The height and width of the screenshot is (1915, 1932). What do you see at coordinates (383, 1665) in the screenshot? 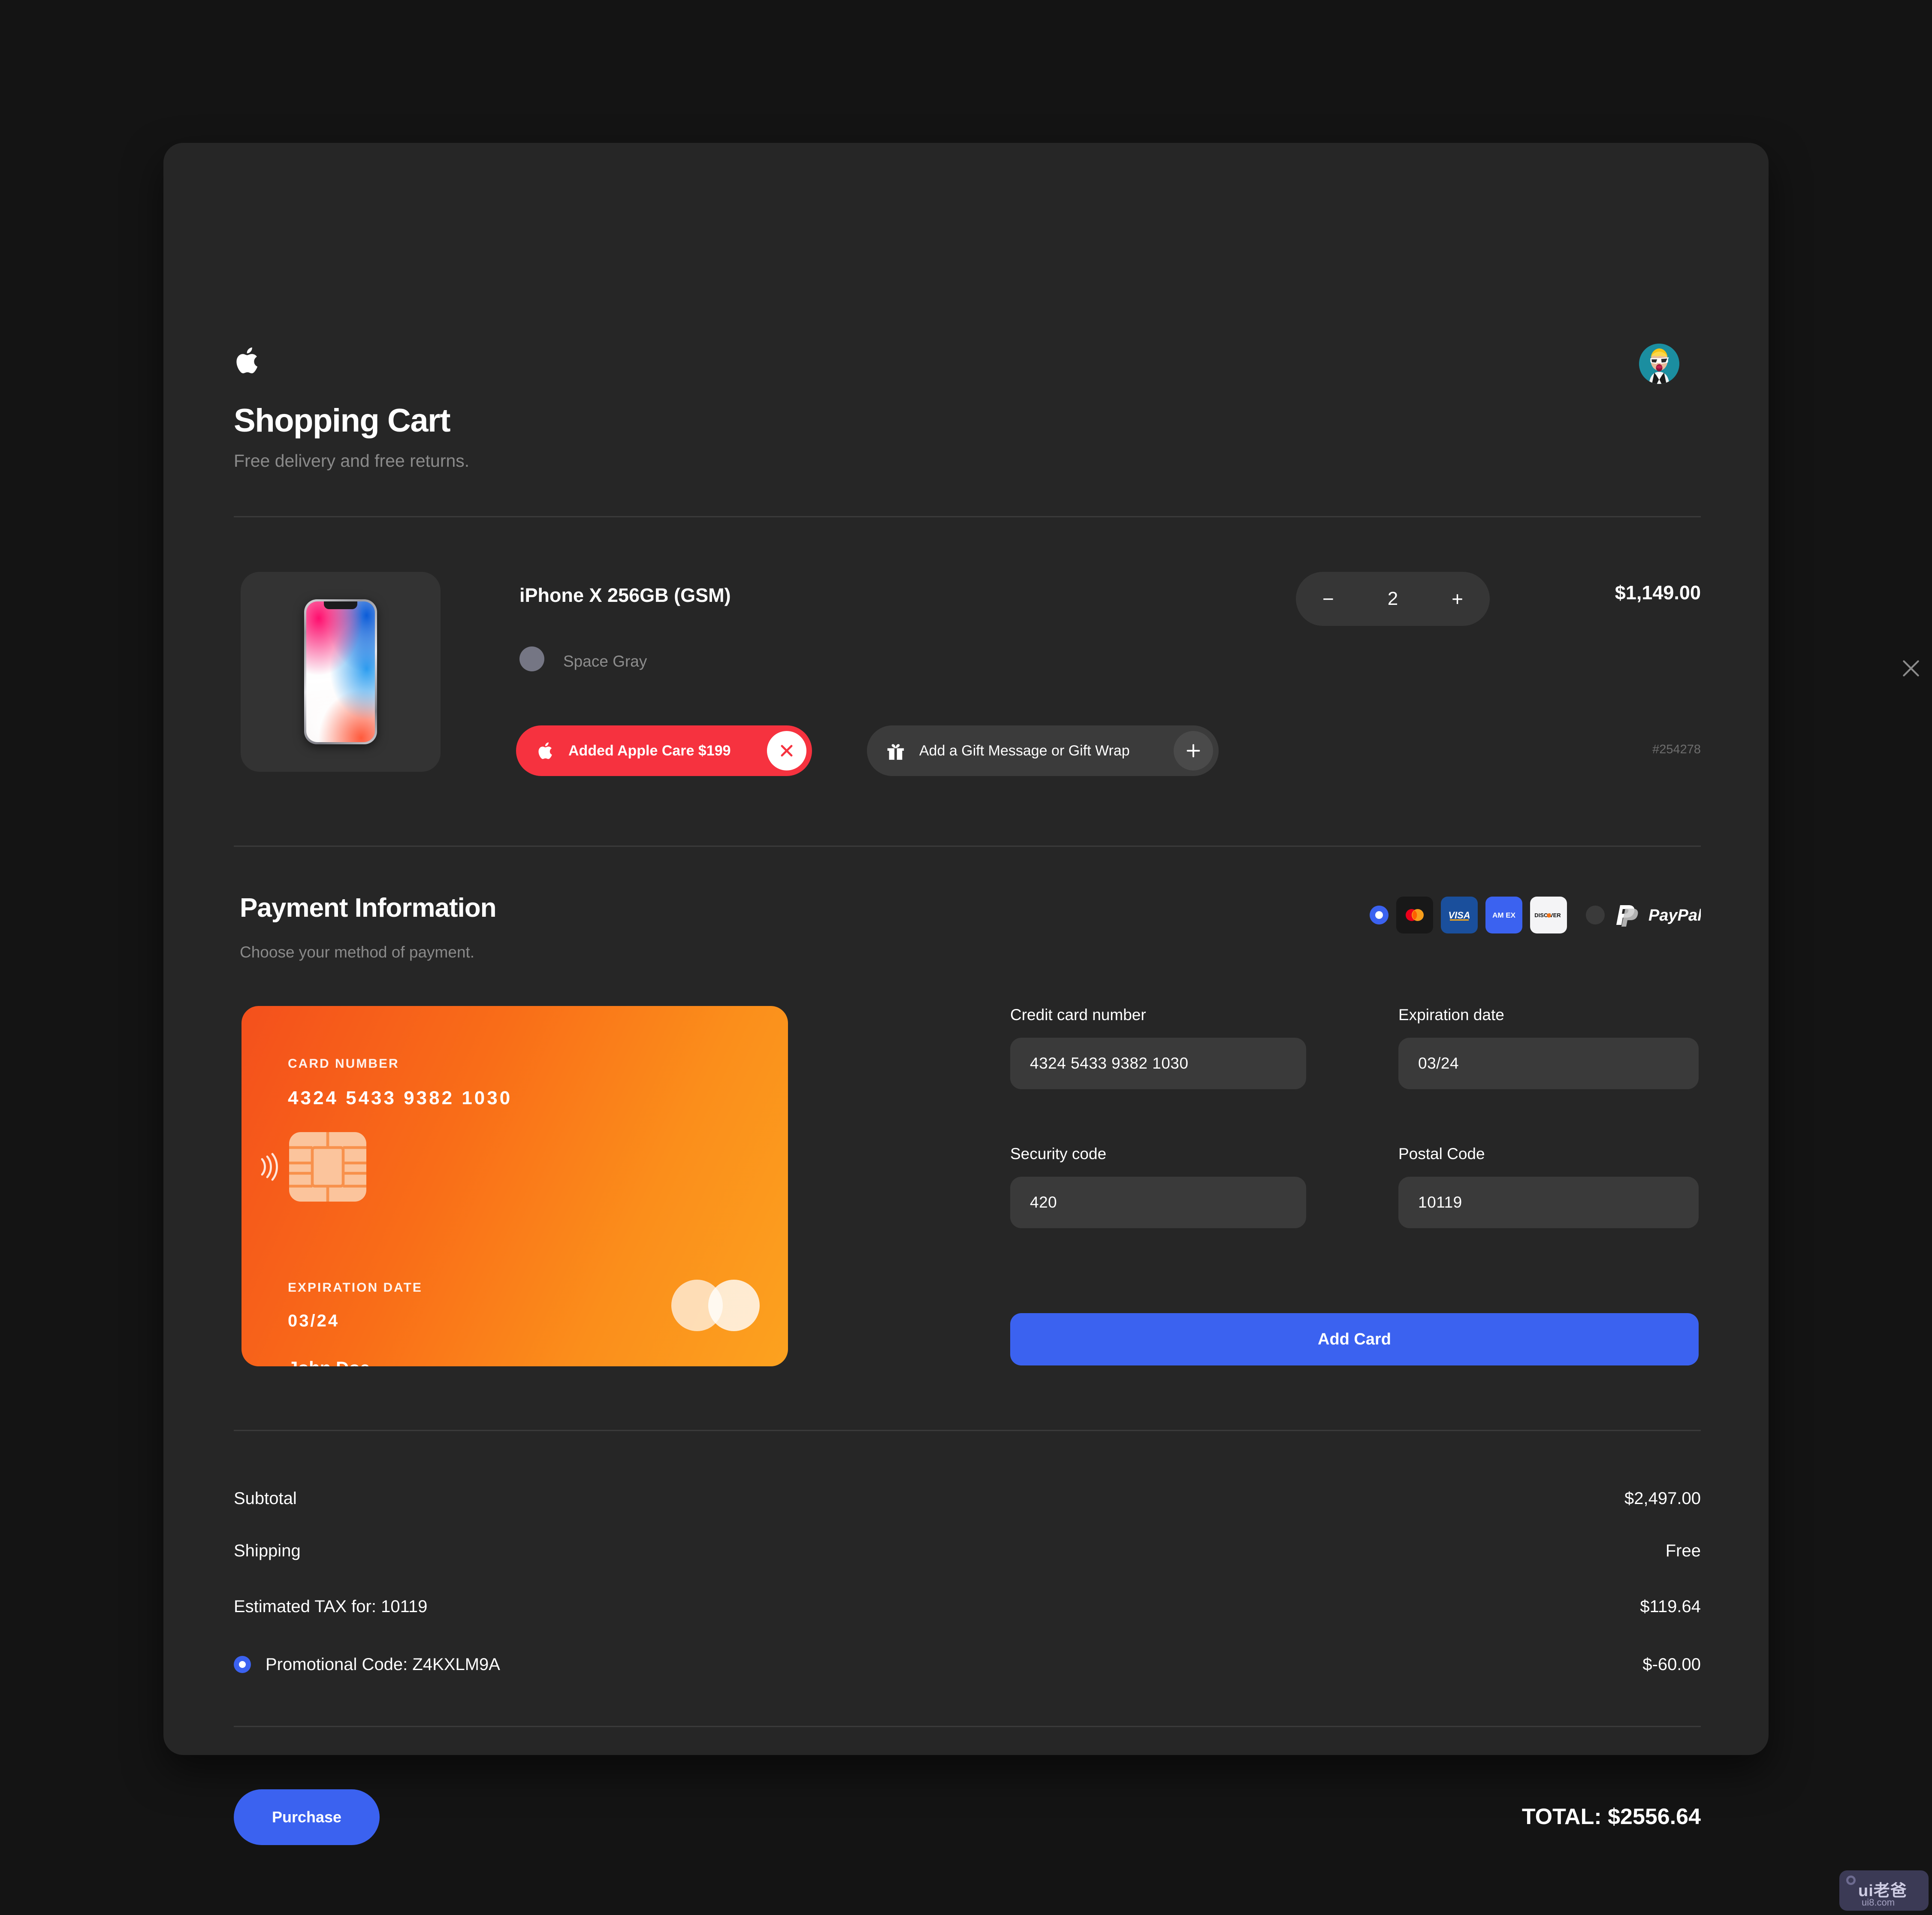
I see `summary-label: Promotional Code: Z4KXLM9A` at bounding box center [383, 1665].